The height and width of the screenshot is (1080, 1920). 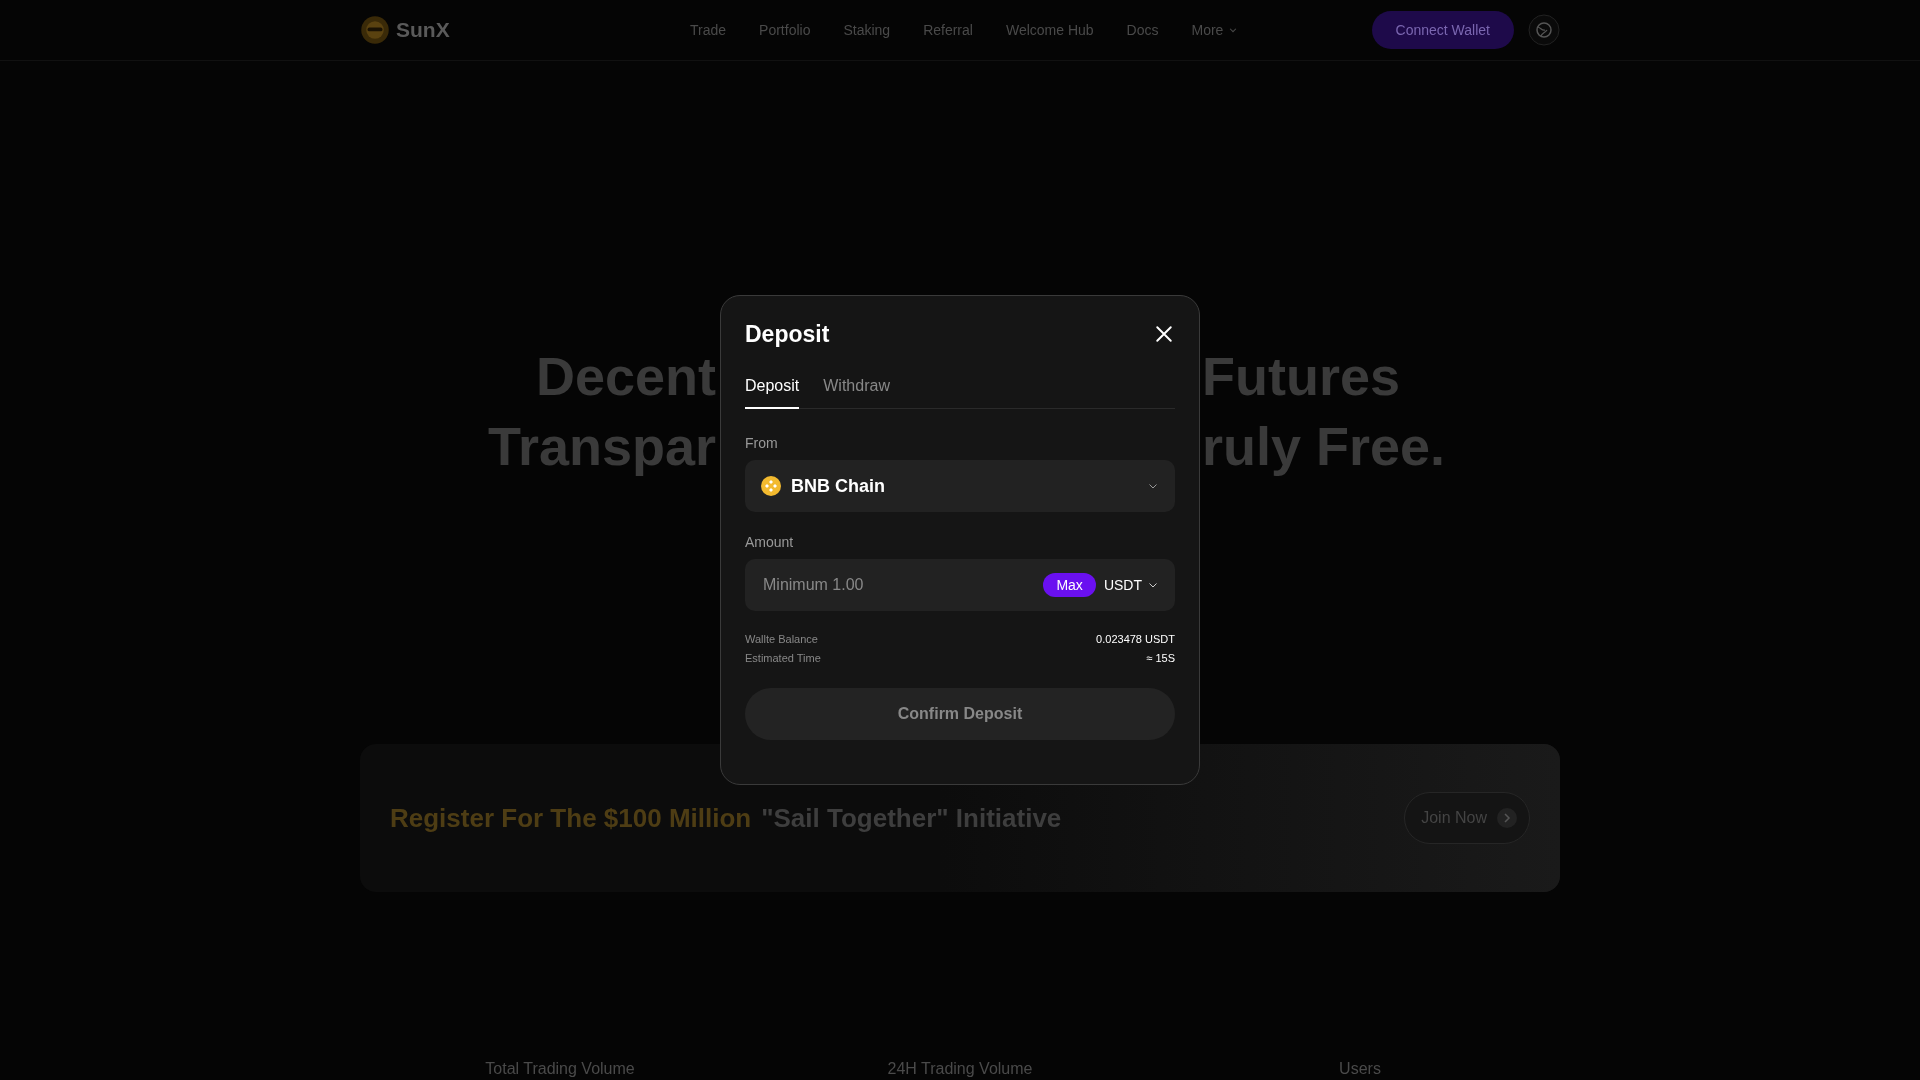 I want to click on confirm-deposit-button: Confirm Deposit, so click(x=960, y=714).